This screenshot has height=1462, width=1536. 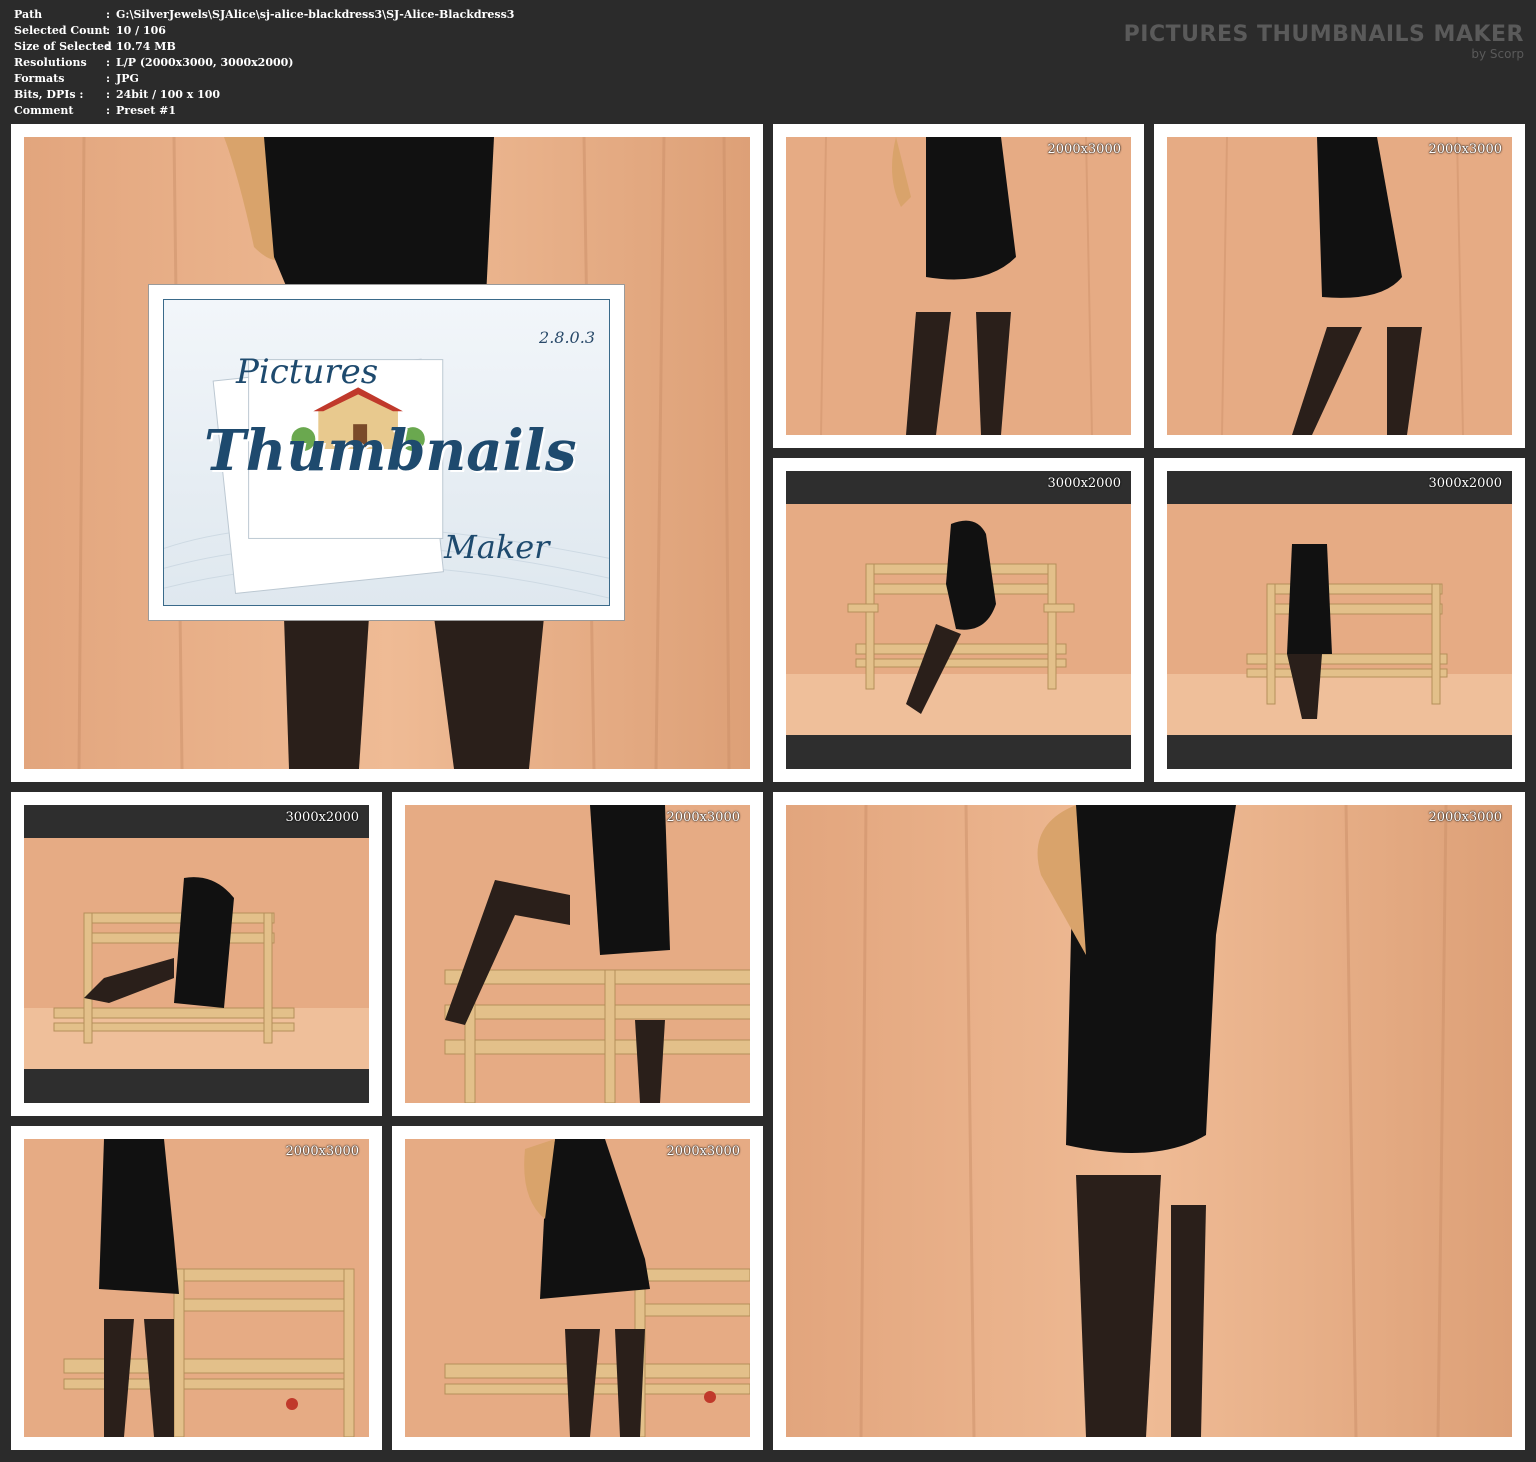 What do you see at coordinates (127, 78) in the screenshot?
I see `info-value: JPG` at bounding box center [127, 78].